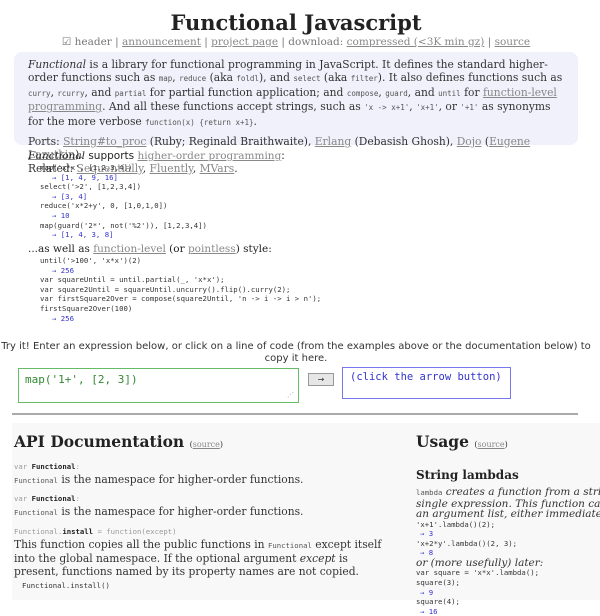 This screenshot has height=616, width=600. Describe the element at coordinates (209, 156) in the screenshot. I see `higher-order-programming-link: higher-order programming` at that location.